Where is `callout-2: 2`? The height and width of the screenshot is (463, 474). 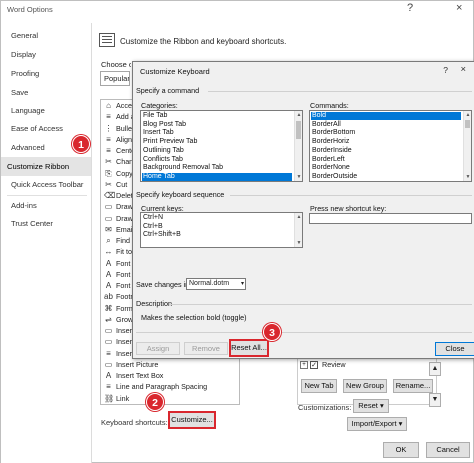
callout-2: 2 is located at coordinates (155, 402).